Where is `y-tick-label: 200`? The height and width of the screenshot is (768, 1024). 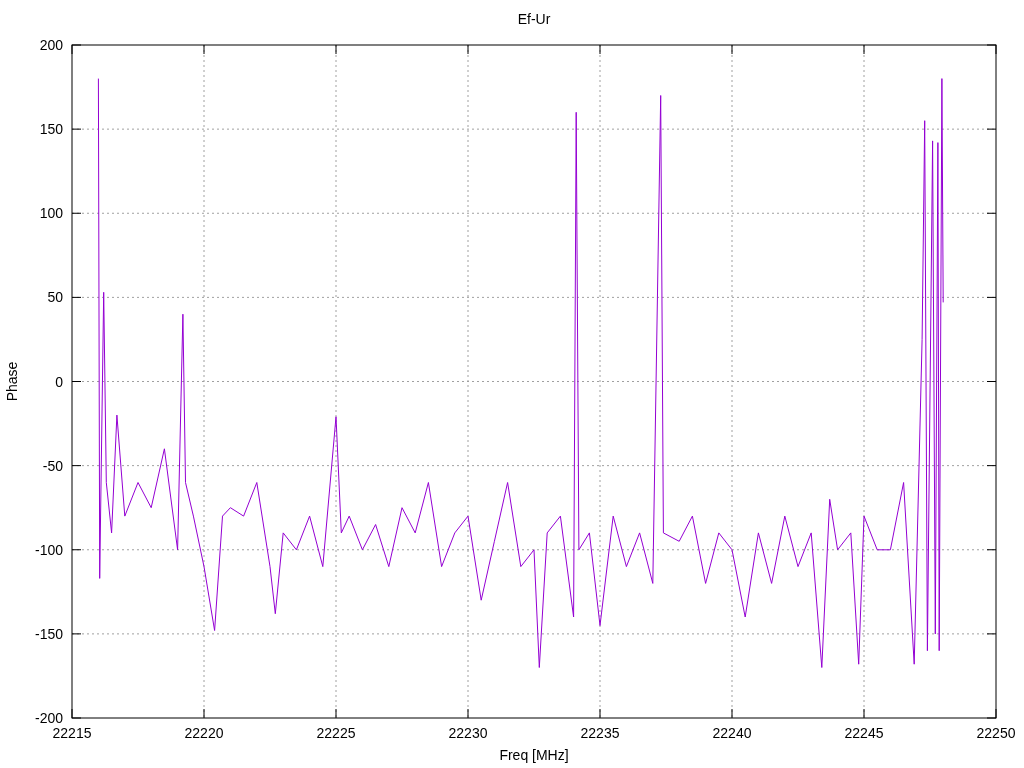 y-tick-label: 200 is located at coordinates (51, 45).